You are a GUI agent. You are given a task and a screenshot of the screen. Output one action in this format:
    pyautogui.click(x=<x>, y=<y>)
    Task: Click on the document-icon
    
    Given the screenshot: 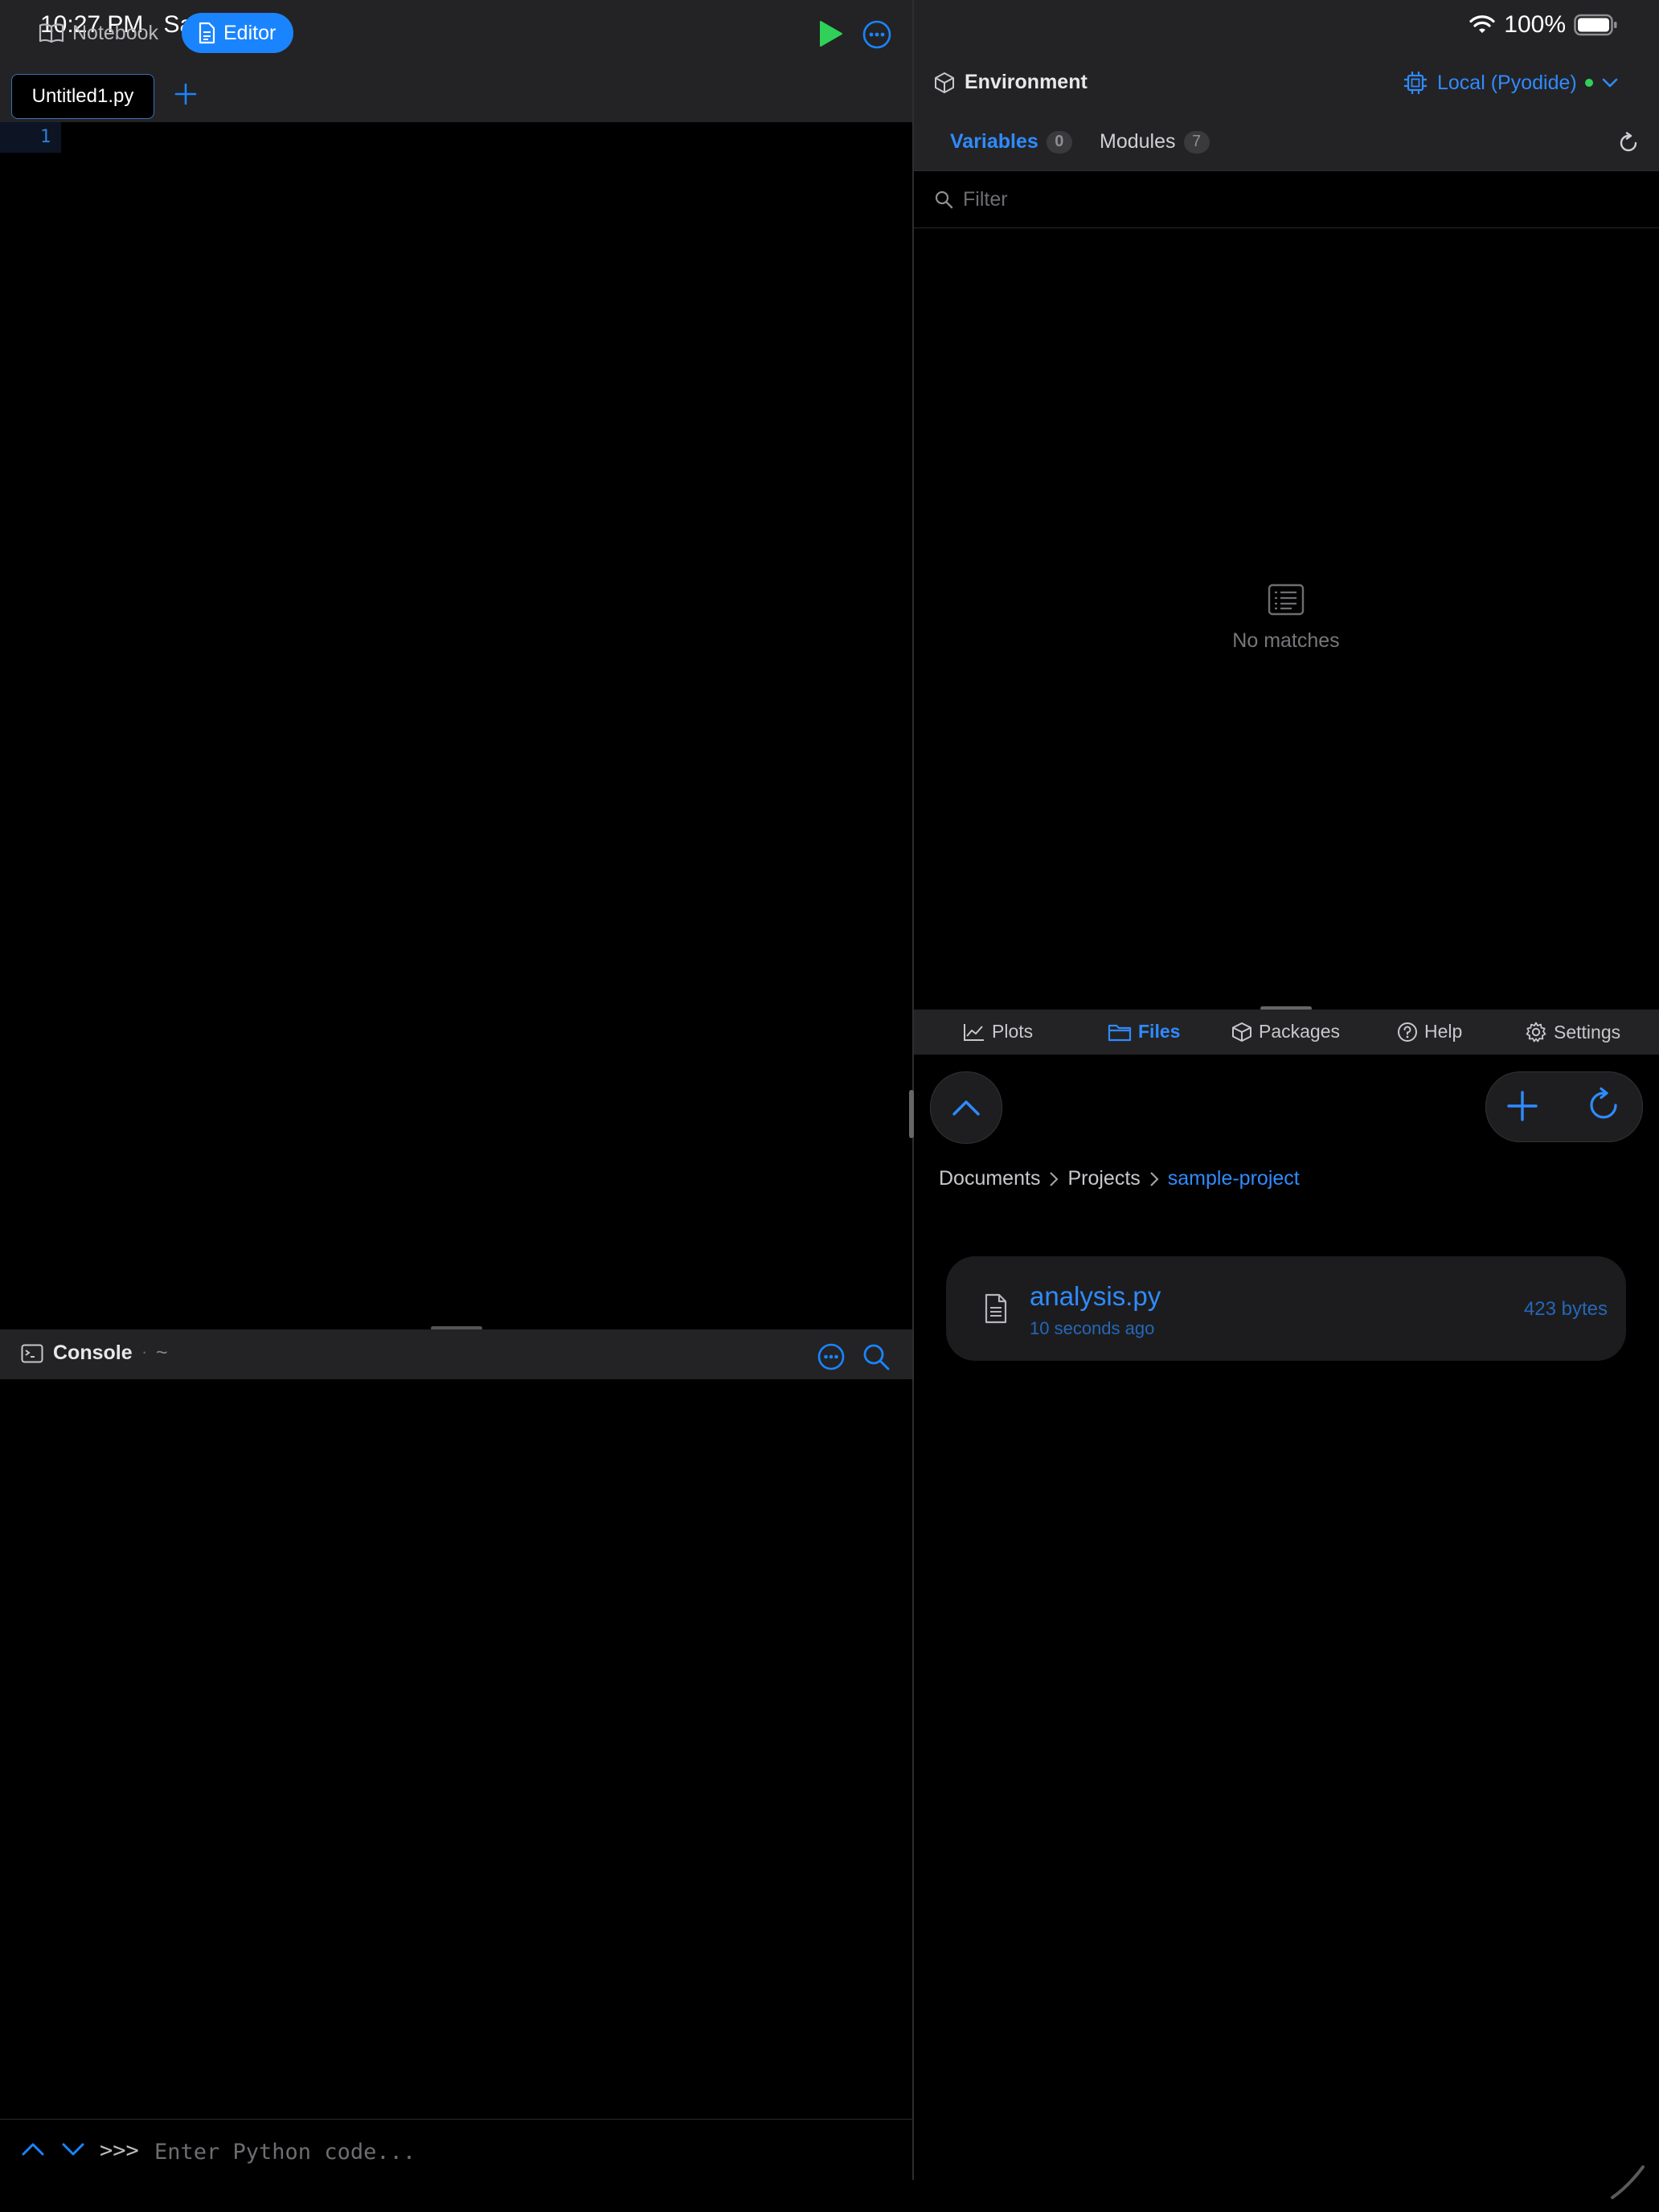 What is the action you would take?
    pyautogui.click(x=207, y=33)
    